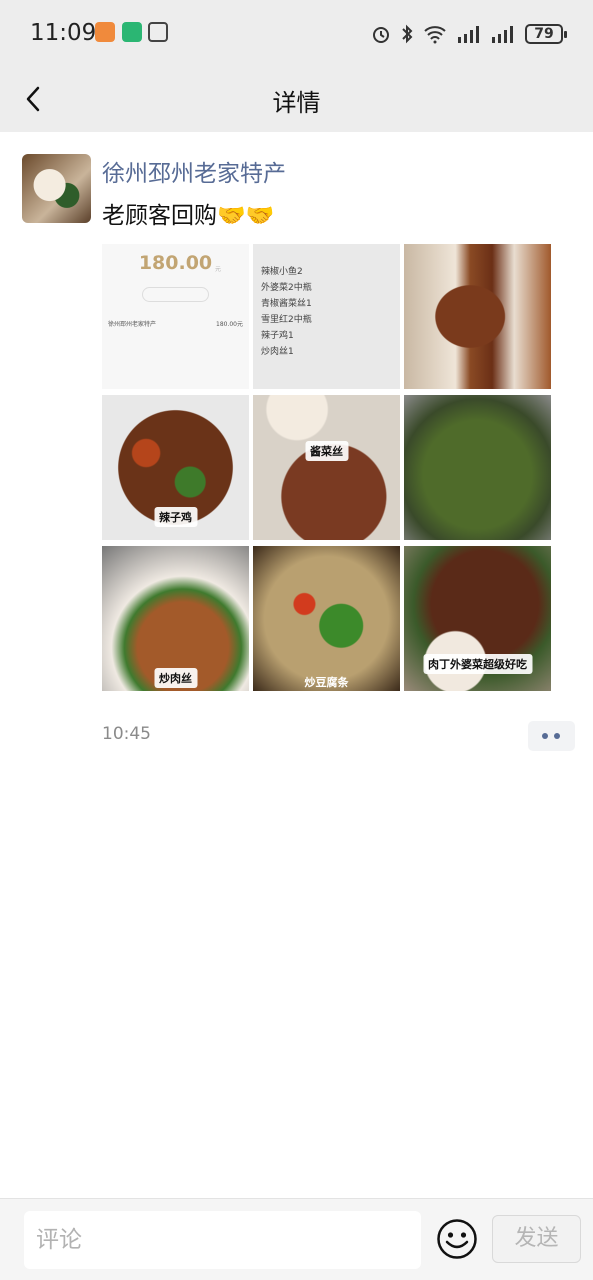 The image size is (593, 1280). Describe the element at coordinates (175, 316) in the screenshot. I see `image-receipt: 180.00 元 徐州邳州老家特产 180.00元` at that location.